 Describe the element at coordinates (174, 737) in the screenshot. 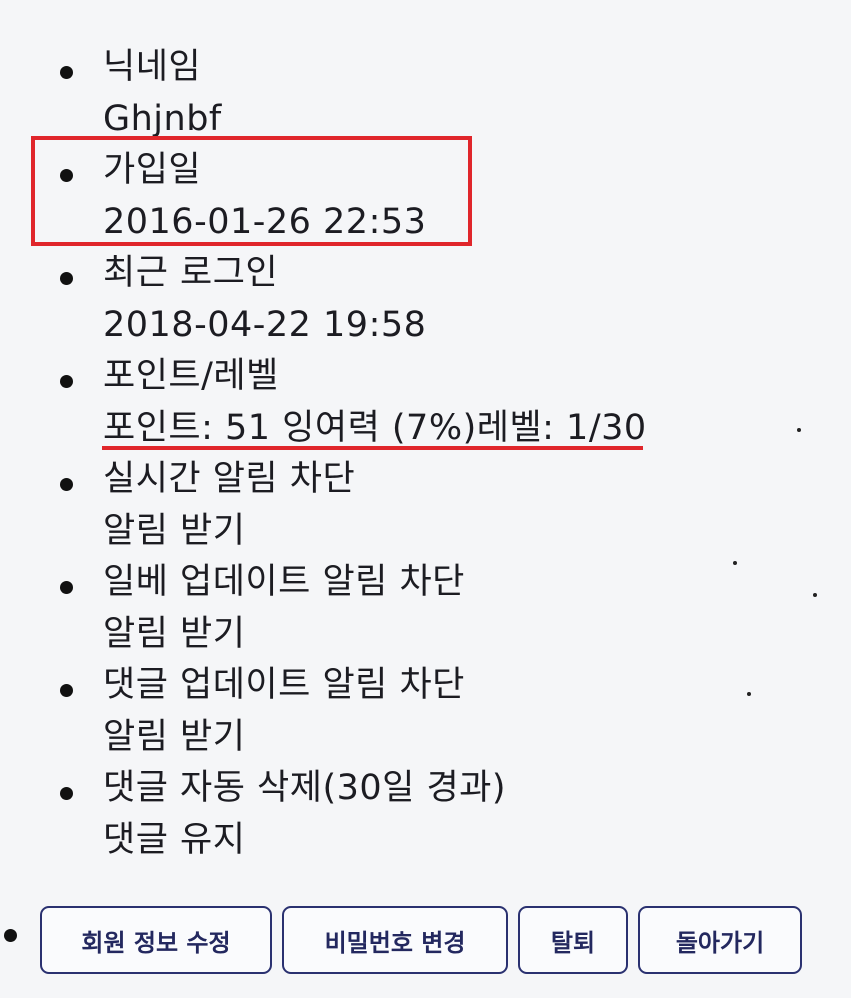

I see `comment-update-alert-value: 알림 받기` at that location.